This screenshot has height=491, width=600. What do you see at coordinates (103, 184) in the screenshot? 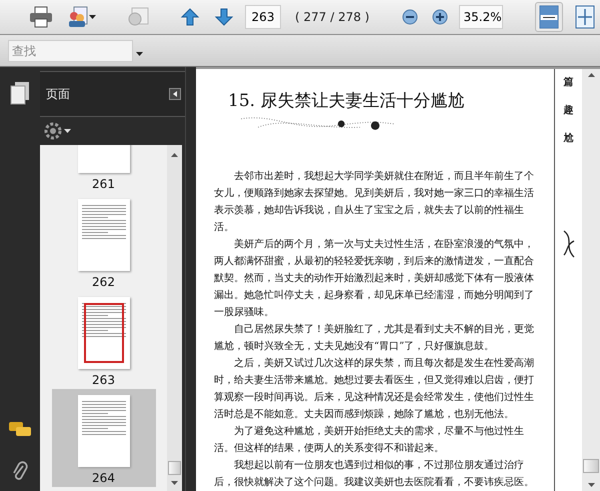
I see `page-number: 261` at bounding box center [103, 184].